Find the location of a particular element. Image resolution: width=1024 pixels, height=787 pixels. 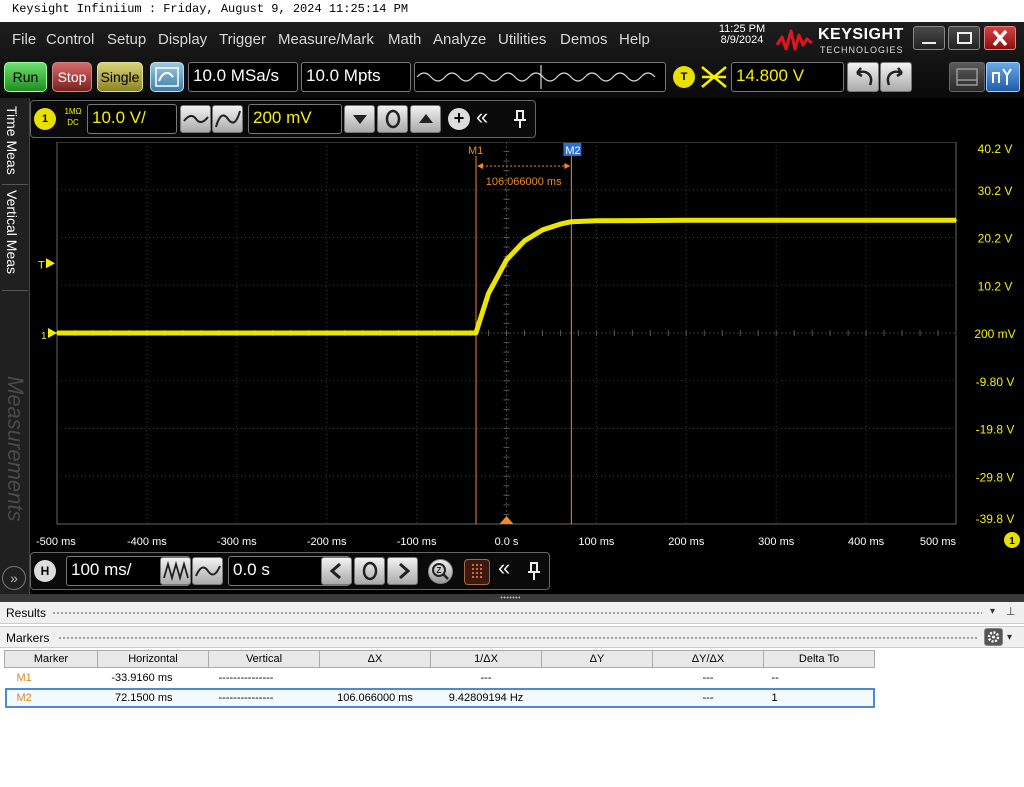

pane-splitter is located at coordinates (512, 598).